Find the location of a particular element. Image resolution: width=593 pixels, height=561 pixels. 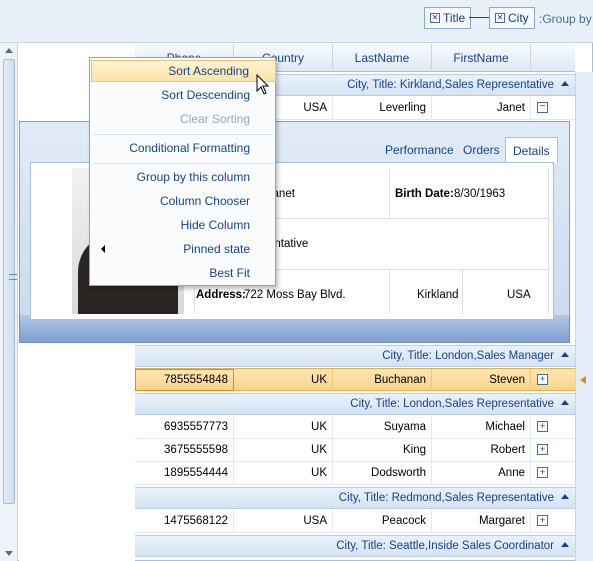

group-chip-city: ✕ City is located at coordinates (512, 18).